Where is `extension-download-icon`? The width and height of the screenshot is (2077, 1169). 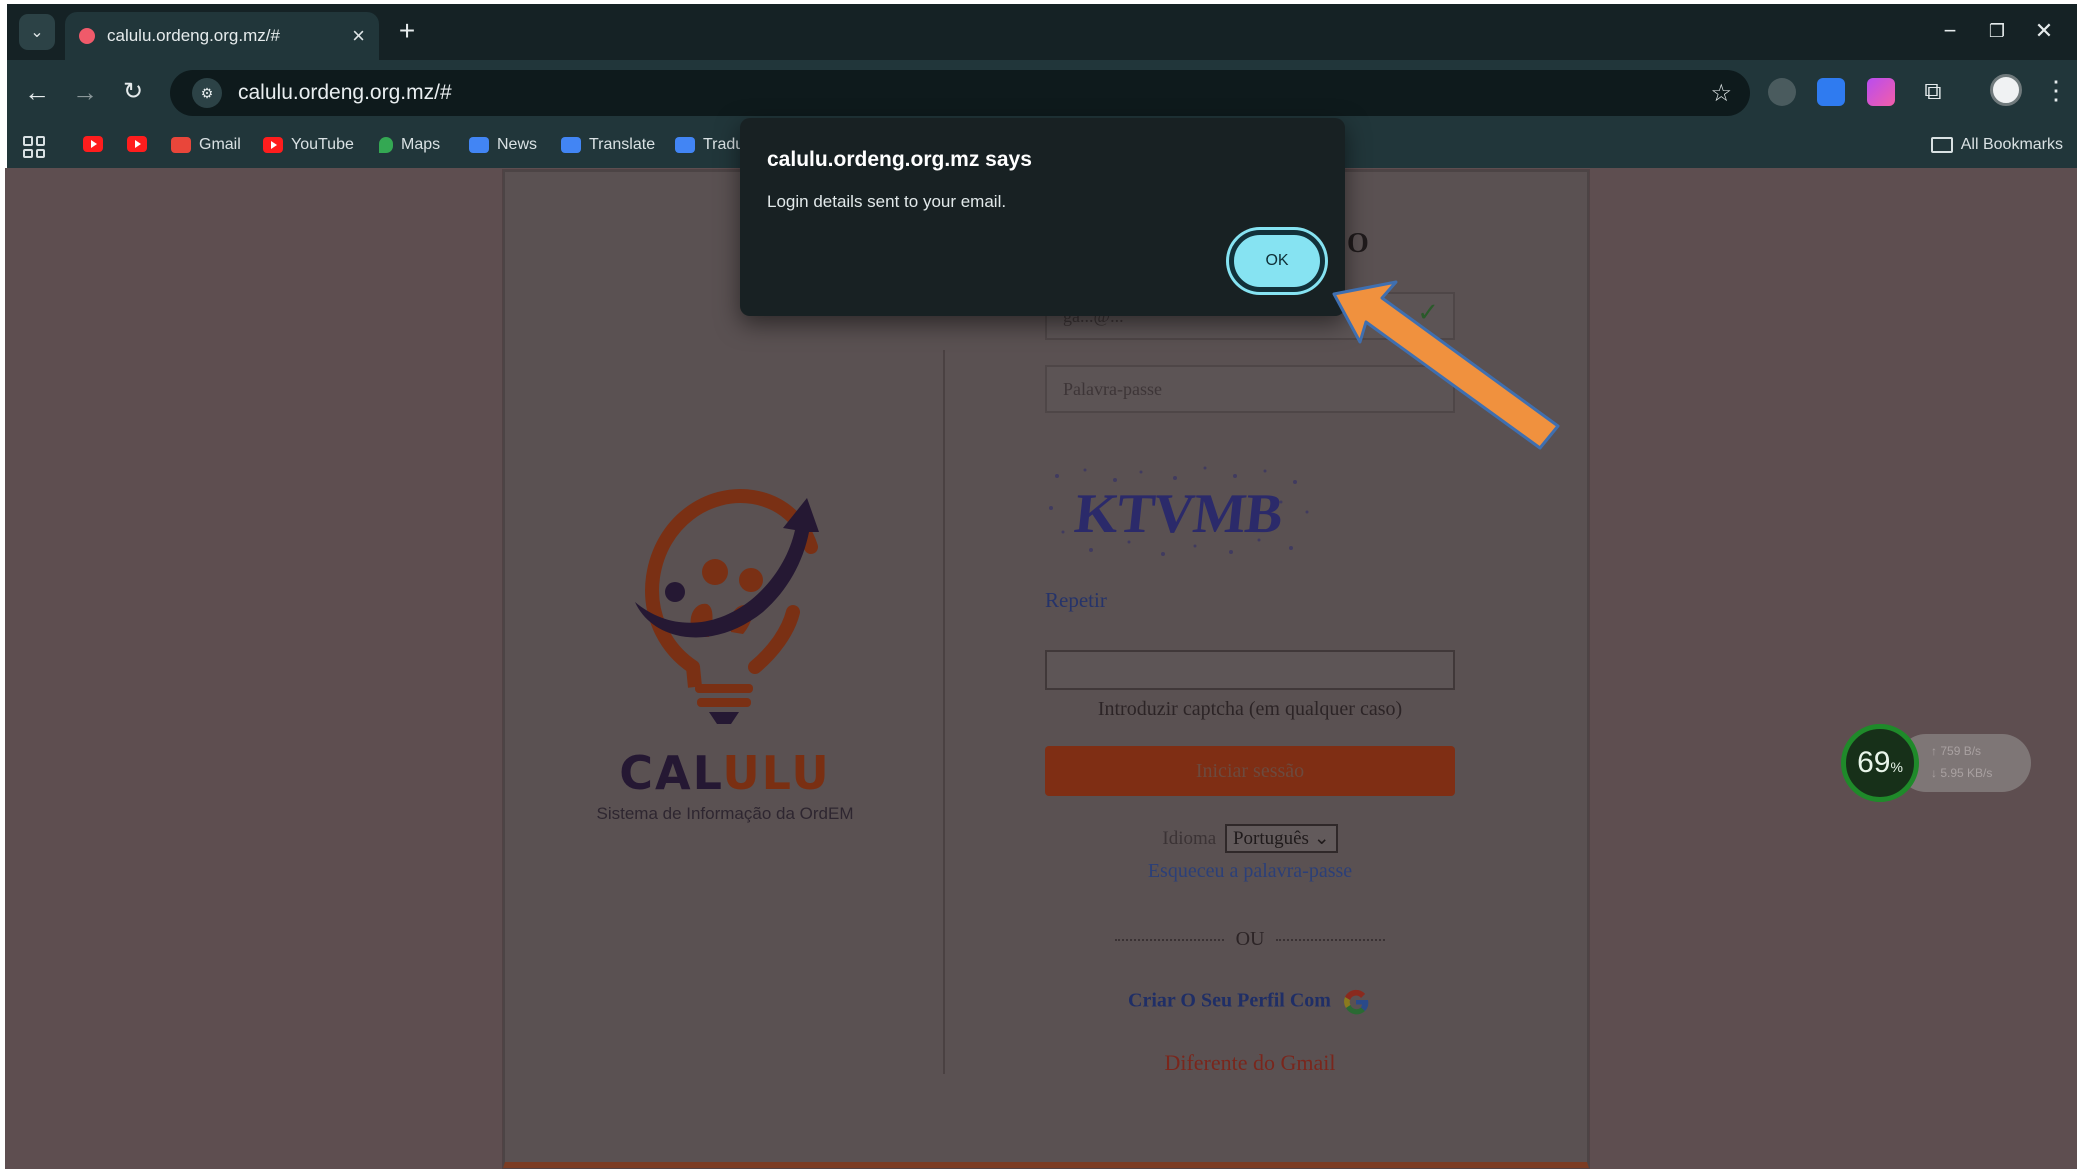 extension-download-icon is located at coordinates (1831, 92).